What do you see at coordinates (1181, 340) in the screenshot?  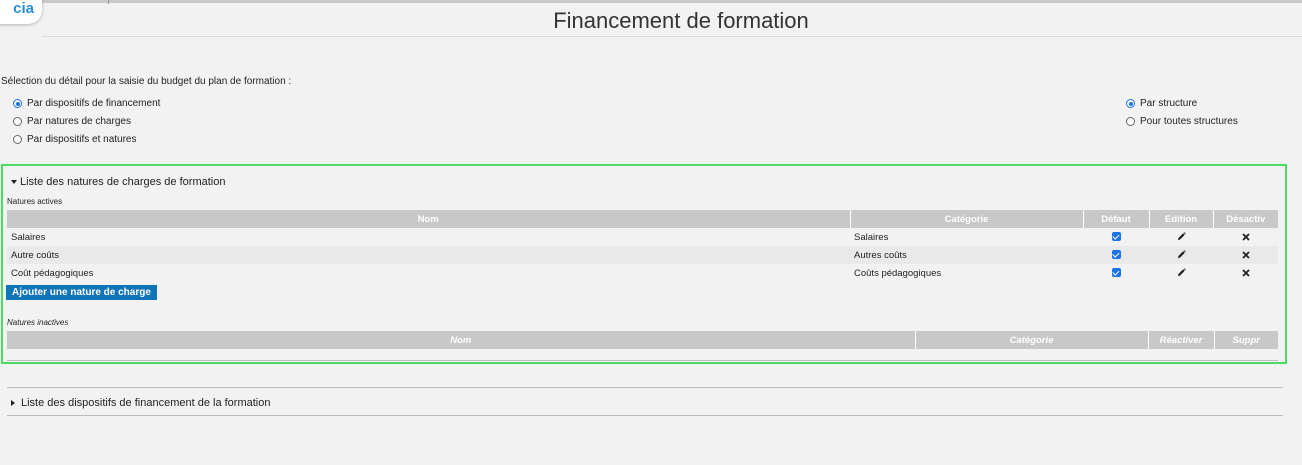 I see `column-header-reactiver: Réactiver` at bounding box center [1181, 340].